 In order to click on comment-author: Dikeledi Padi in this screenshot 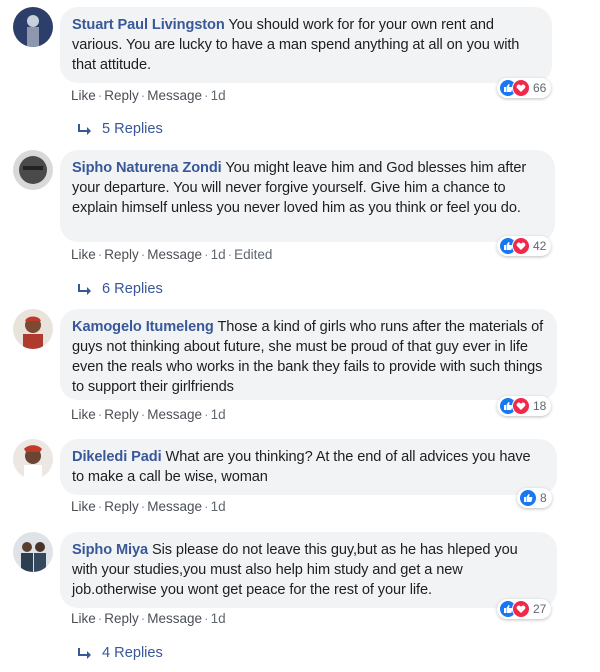, I will do `click(117, 457)`.